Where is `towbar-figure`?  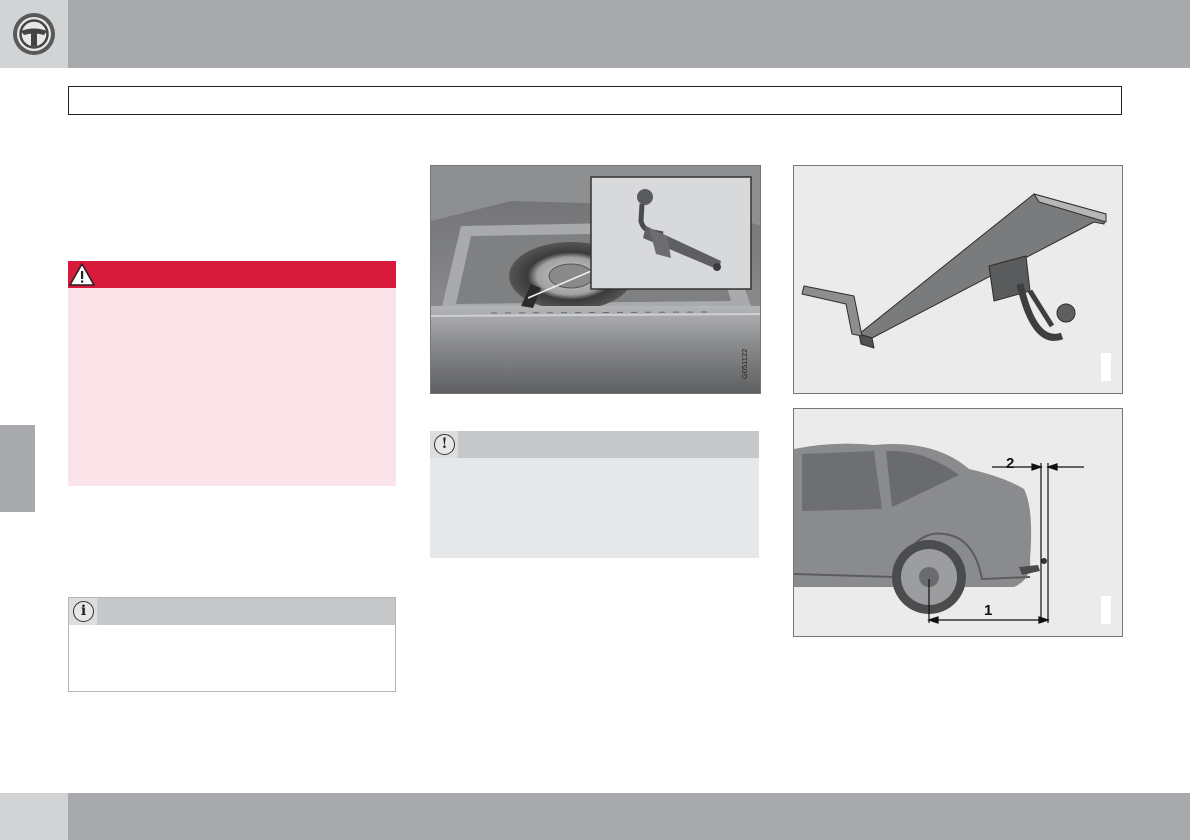
towbar-figure is located at coordinates (958, 279).